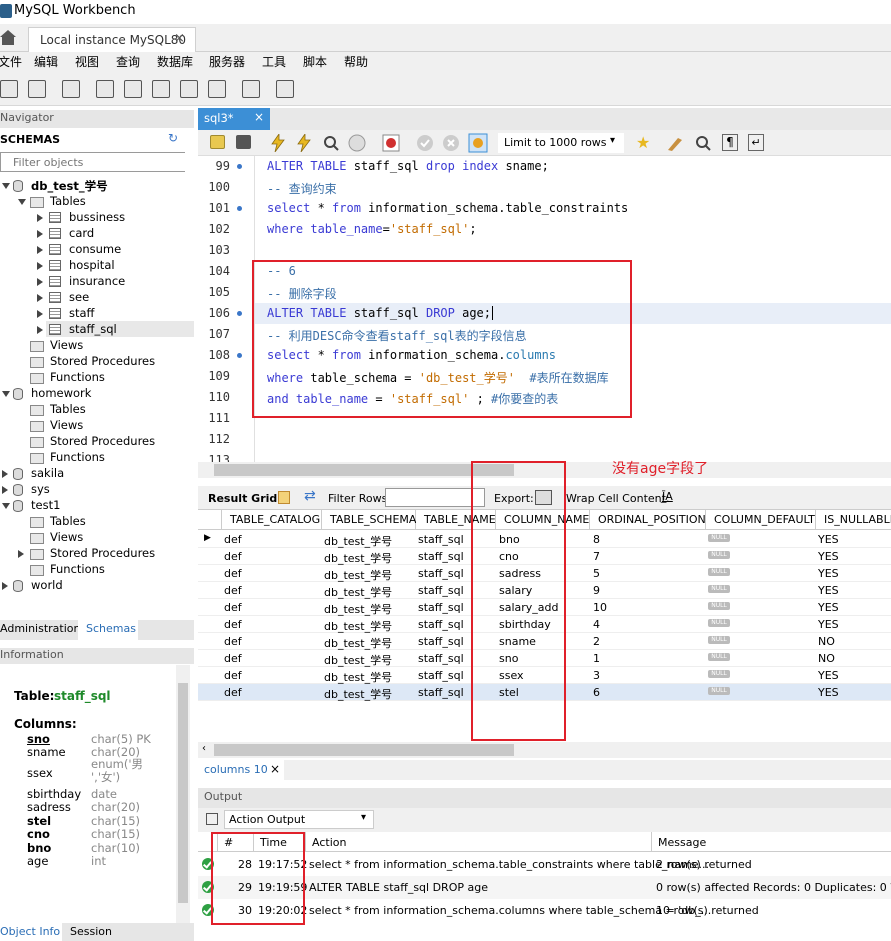  What do you see at coordinates (756, 142) in the screenshot?
I see `word-wrap-icon: ↵` at bounding box center [756, 142].